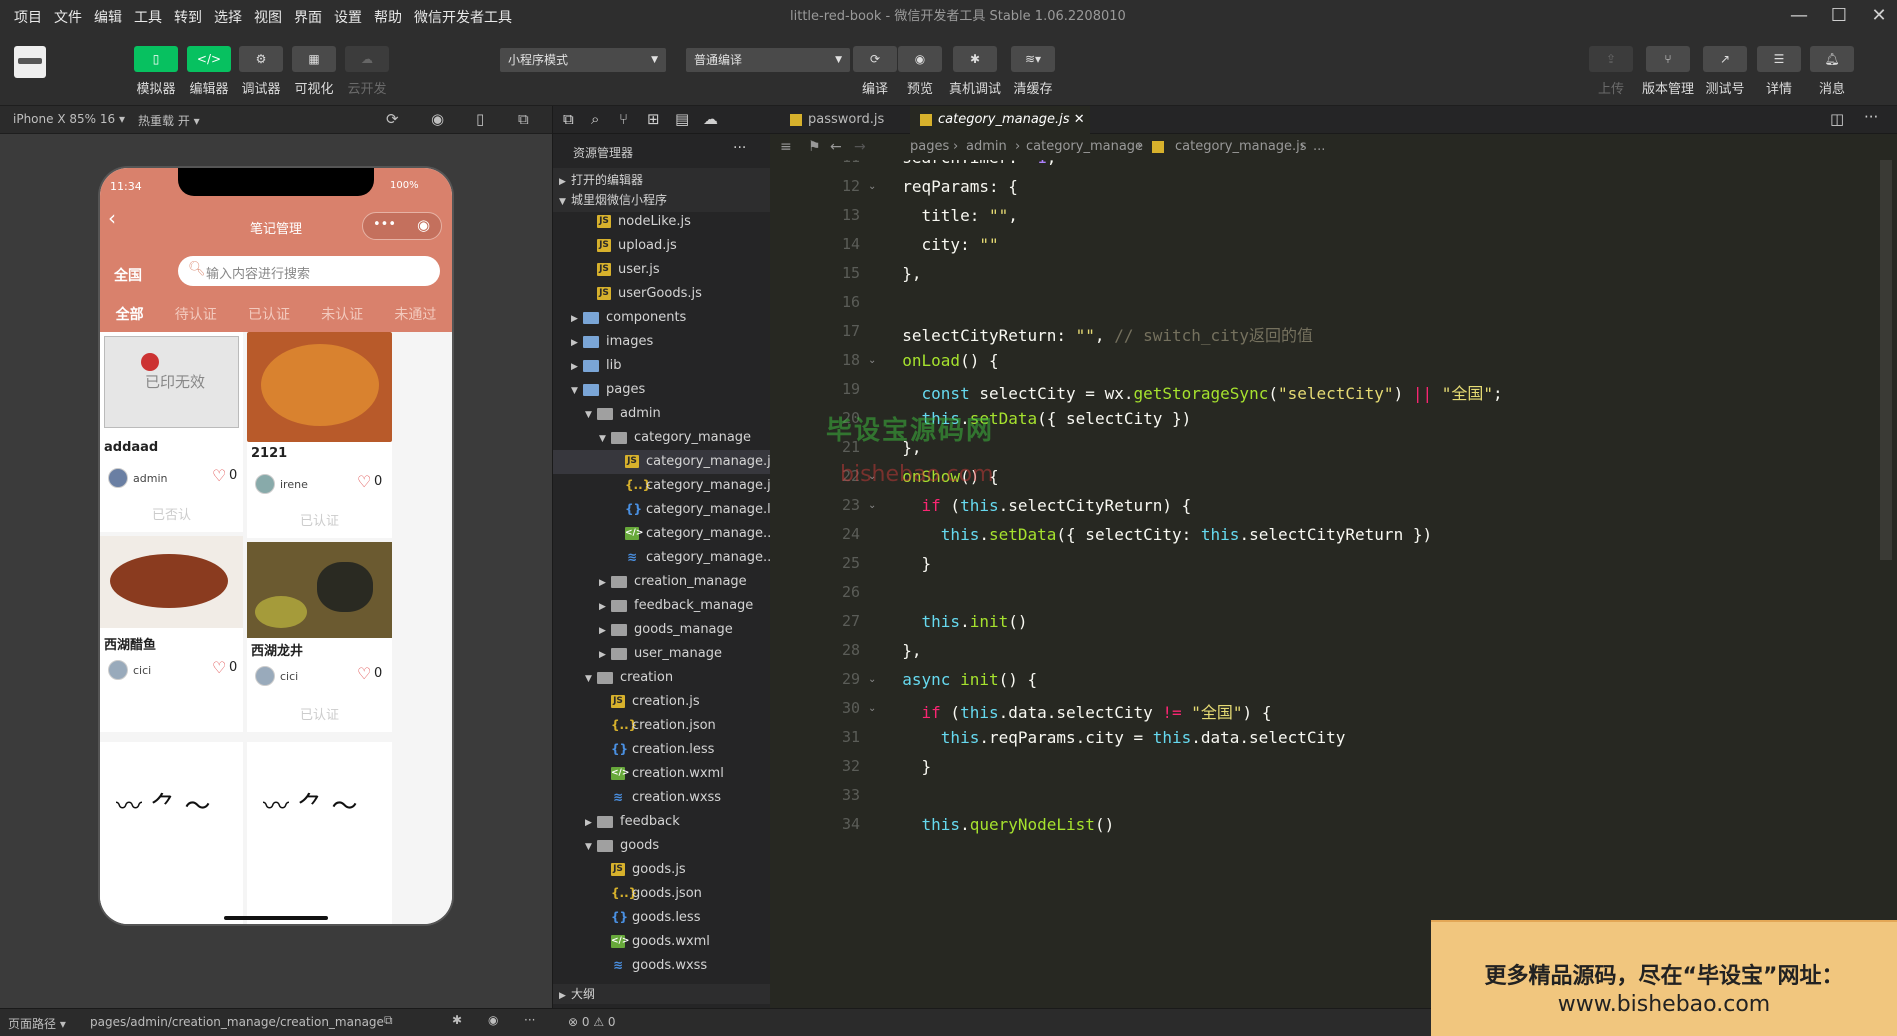 Image resolution: width=1897 pixels, height=1036 pixels. Describe the element at coordinates (1725, 71) in the screenshot. I see `test-account-button: ↗ 测试号` at that location.